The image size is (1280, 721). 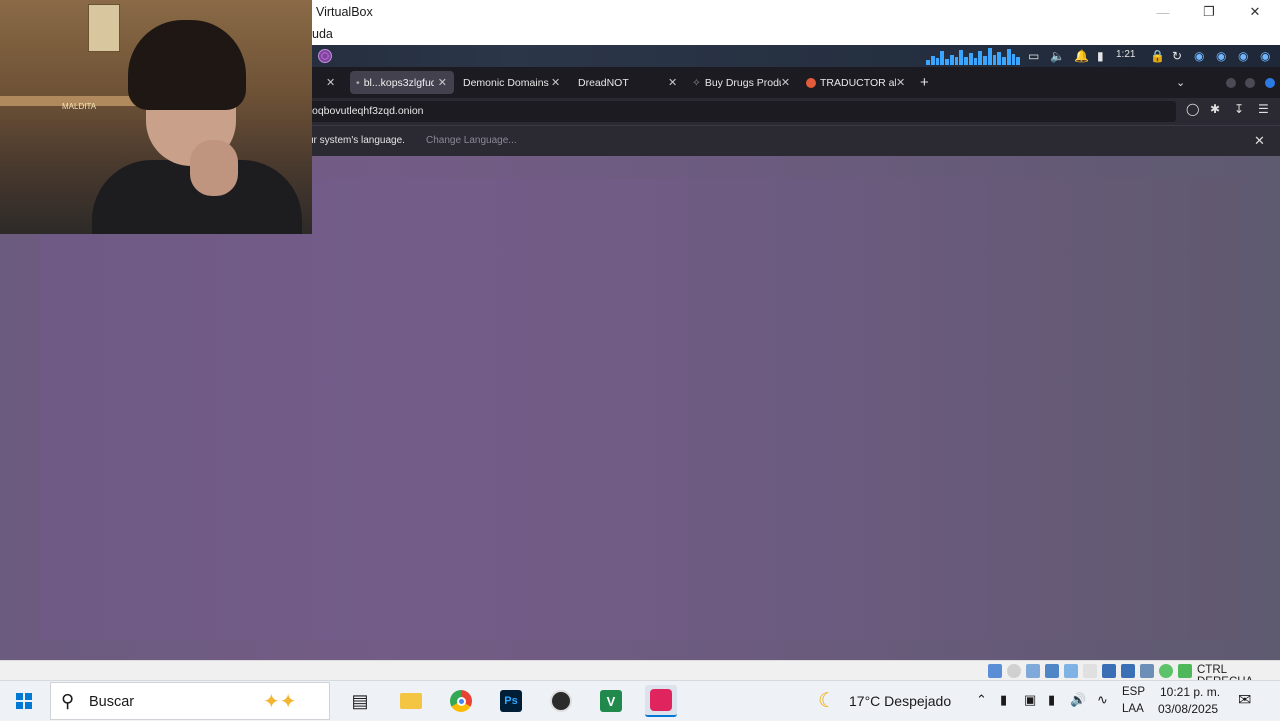 What do you see at coordinates (1185, 671) in the screenshot?
I see `mouse-integration-icon` at bounding box center [1185, 671].